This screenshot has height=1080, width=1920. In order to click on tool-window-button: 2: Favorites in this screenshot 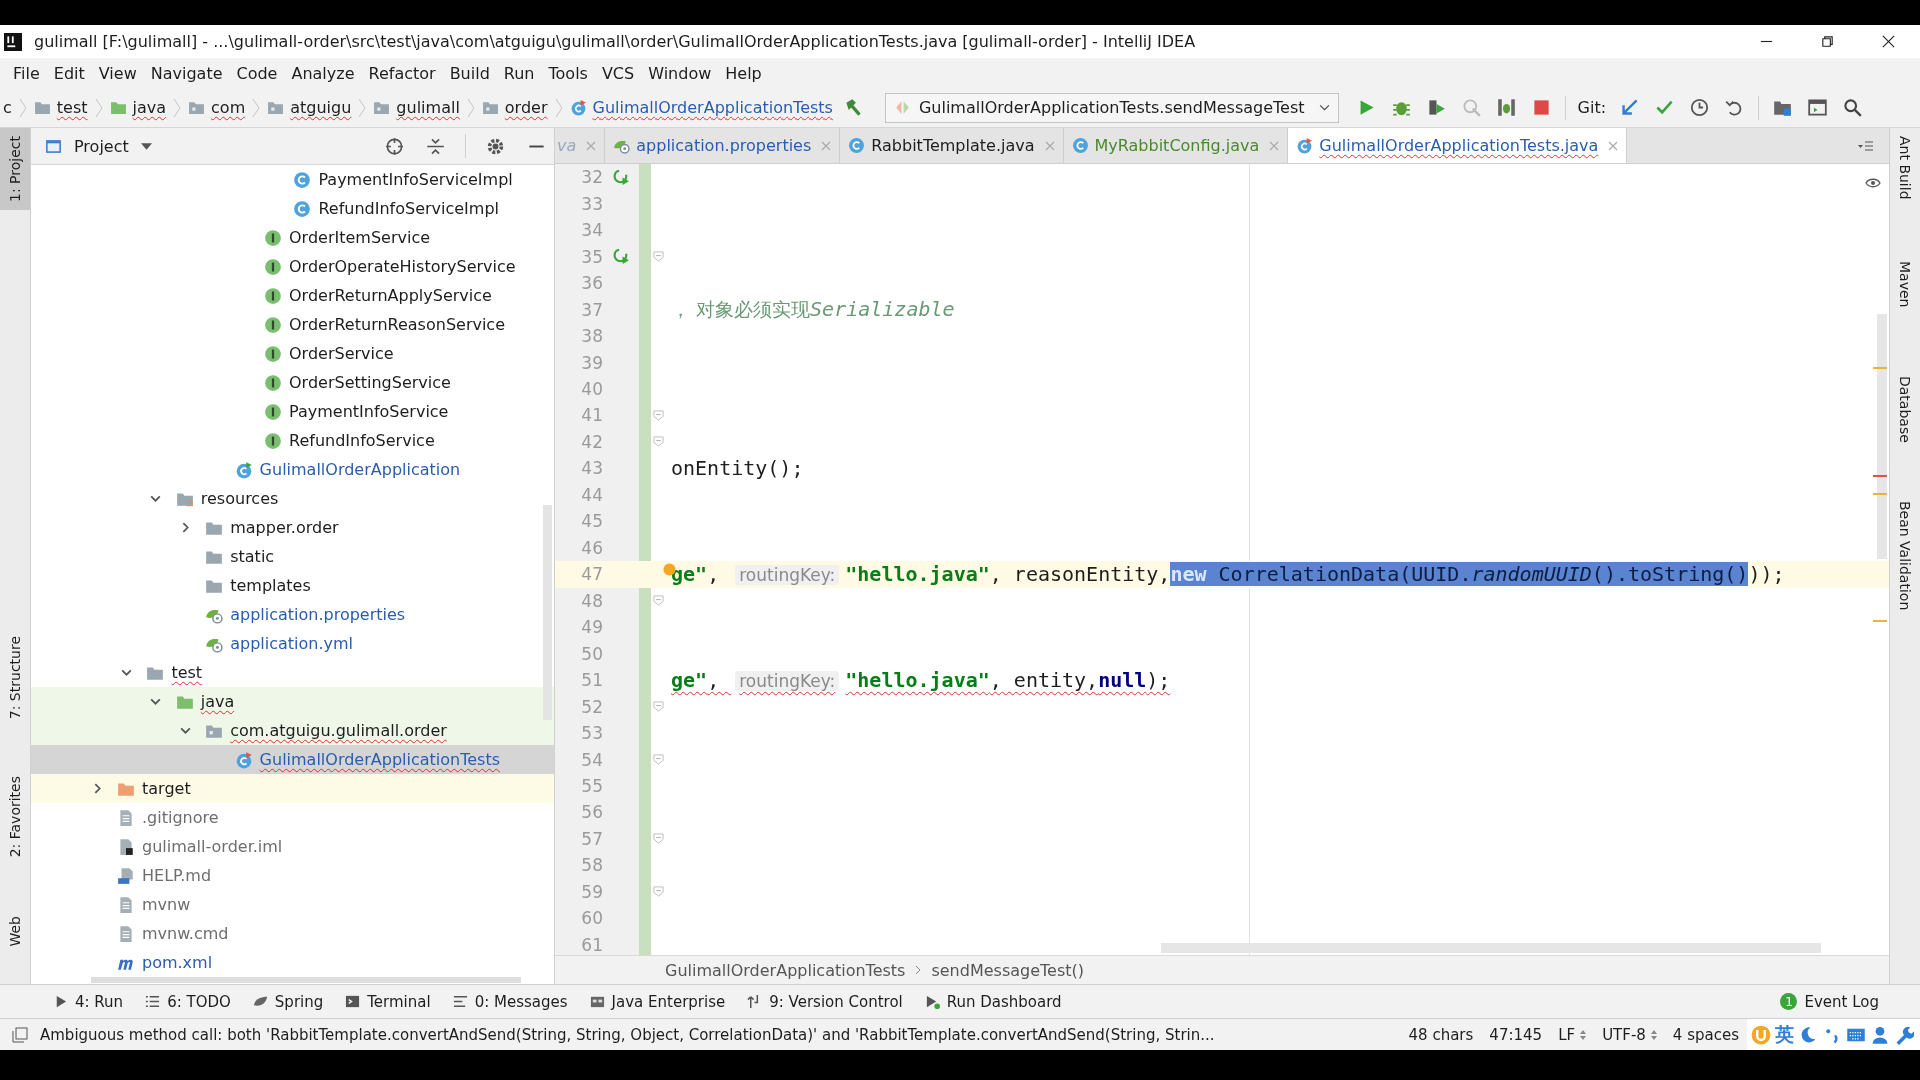, I will do `click(15, 817)`.